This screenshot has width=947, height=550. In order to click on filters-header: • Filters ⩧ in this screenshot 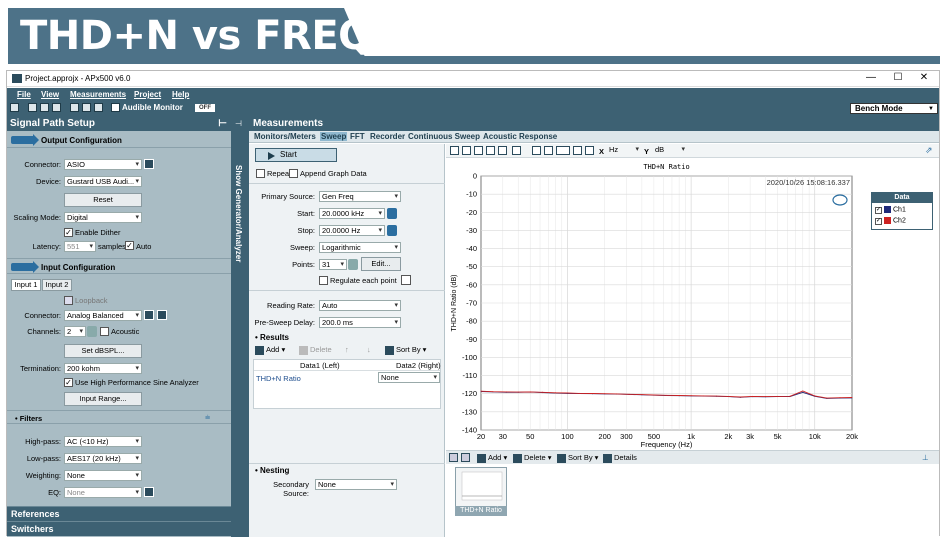, I will do `click(119, 417)`.